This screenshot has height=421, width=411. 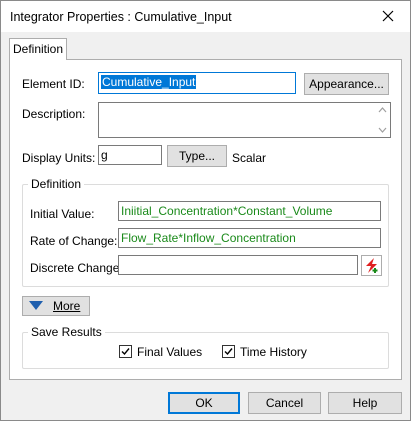 I want to click on rate-of-change-input: Flow_Rate*Inflow_Concentration, so click(x=249, y=238).